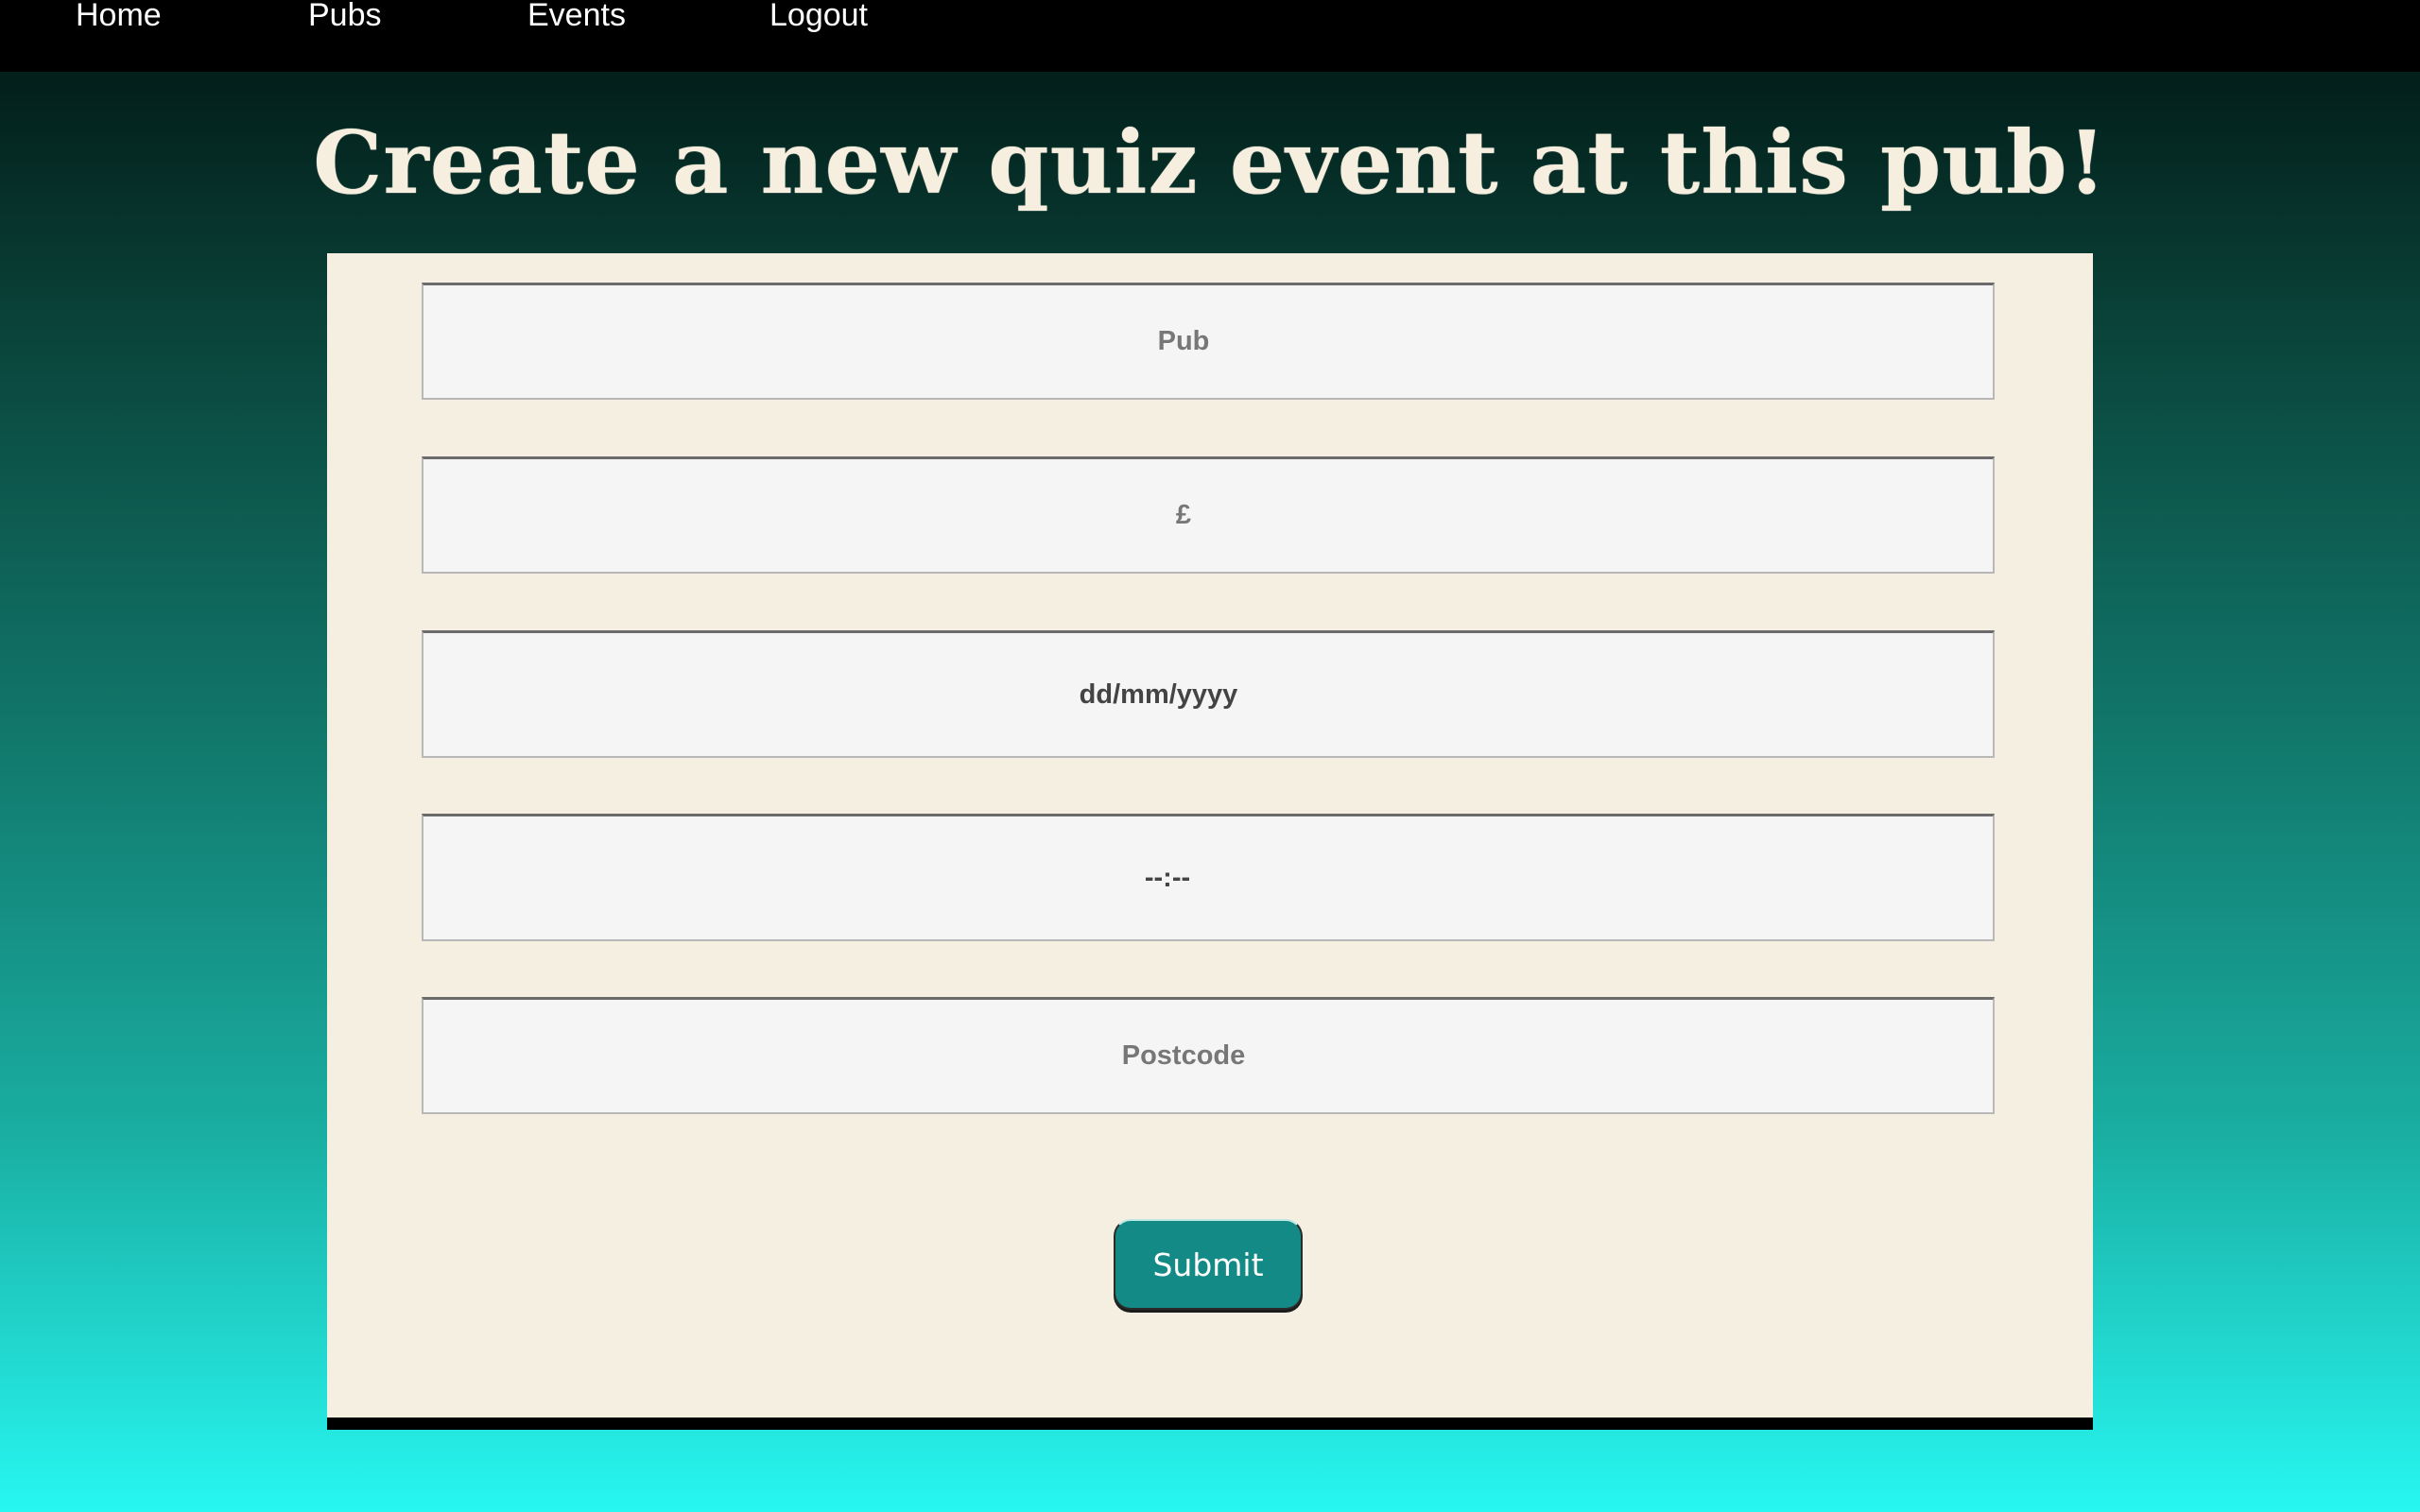  Describe the element at coordinates (1183, 341) in the screenshot. I see `pub-input-placeholder: Pub` at that location.